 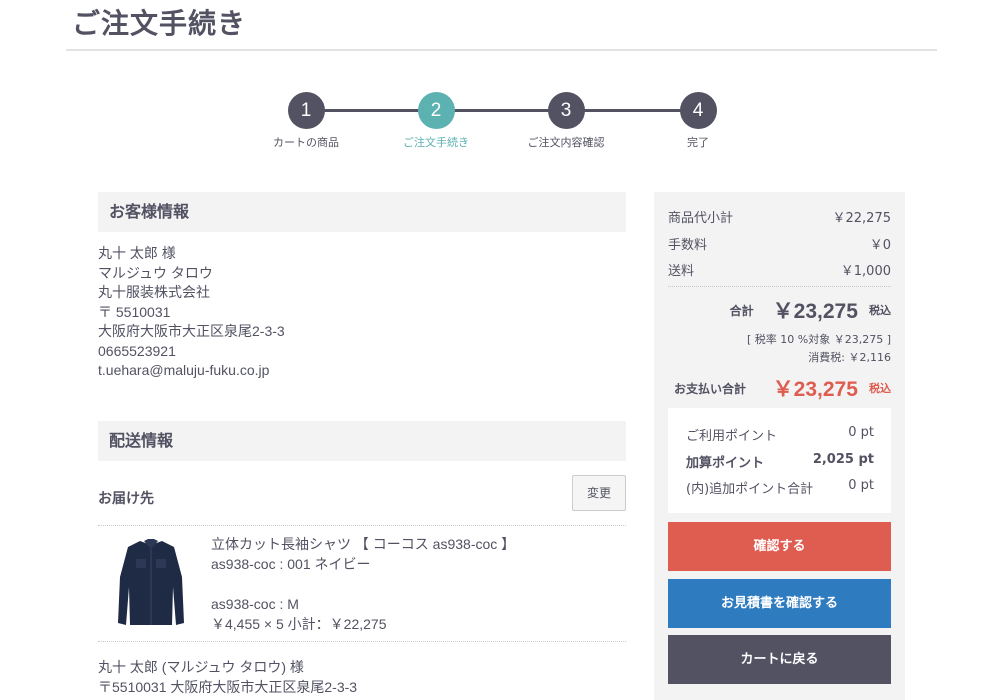 What do you see at coordinates (701, 218) in the screenshot?
I see `subtotal-label: 商品代小計` at bounding box center [701, 218].